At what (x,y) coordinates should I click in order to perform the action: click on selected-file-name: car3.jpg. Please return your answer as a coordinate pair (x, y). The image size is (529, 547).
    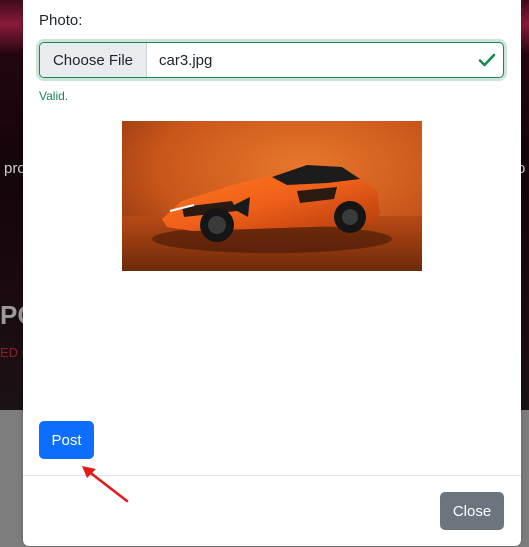
    Looking at the image, I should click on (186, 60).